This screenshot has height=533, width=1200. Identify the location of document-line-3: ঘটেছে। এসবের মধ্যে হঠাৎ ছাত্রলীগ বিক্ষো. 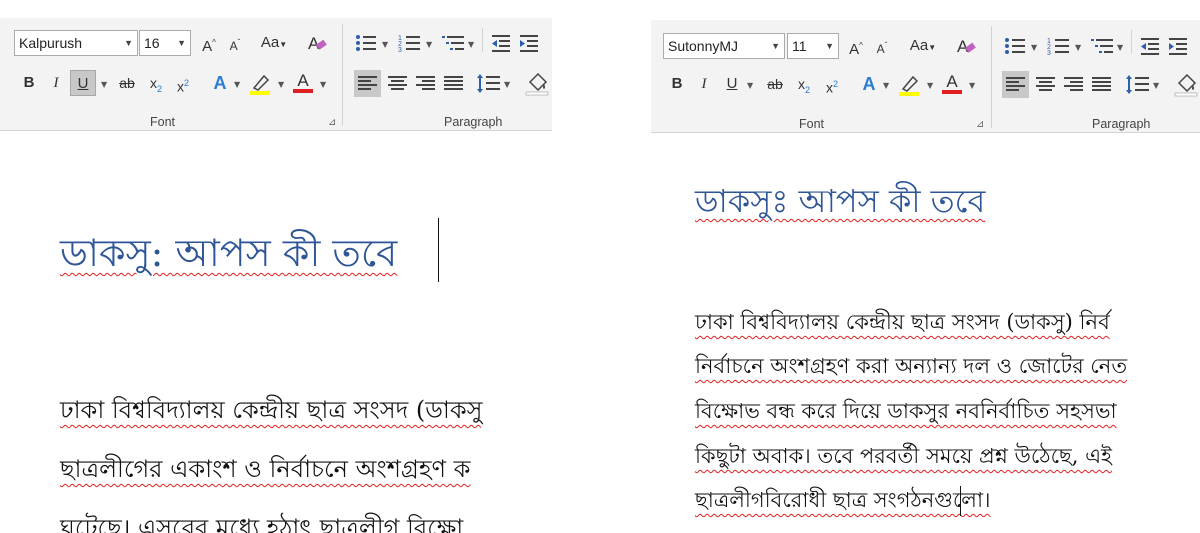
(261, 521).